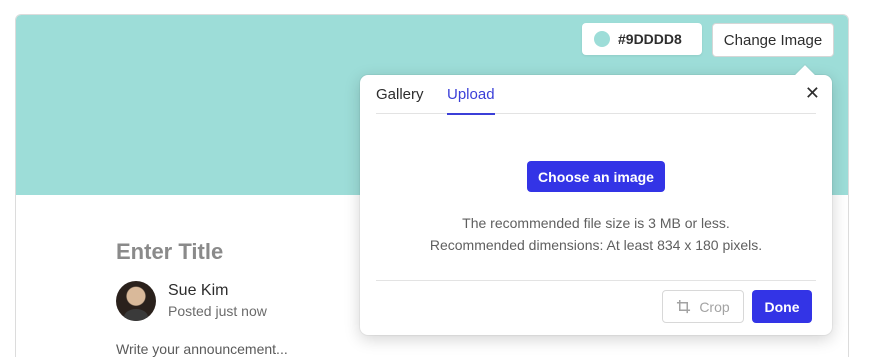  What do you see at coordinates (198, 290) in the screenshot?
I see `author-name: Sue Kim` at bounding box center [198, 290].